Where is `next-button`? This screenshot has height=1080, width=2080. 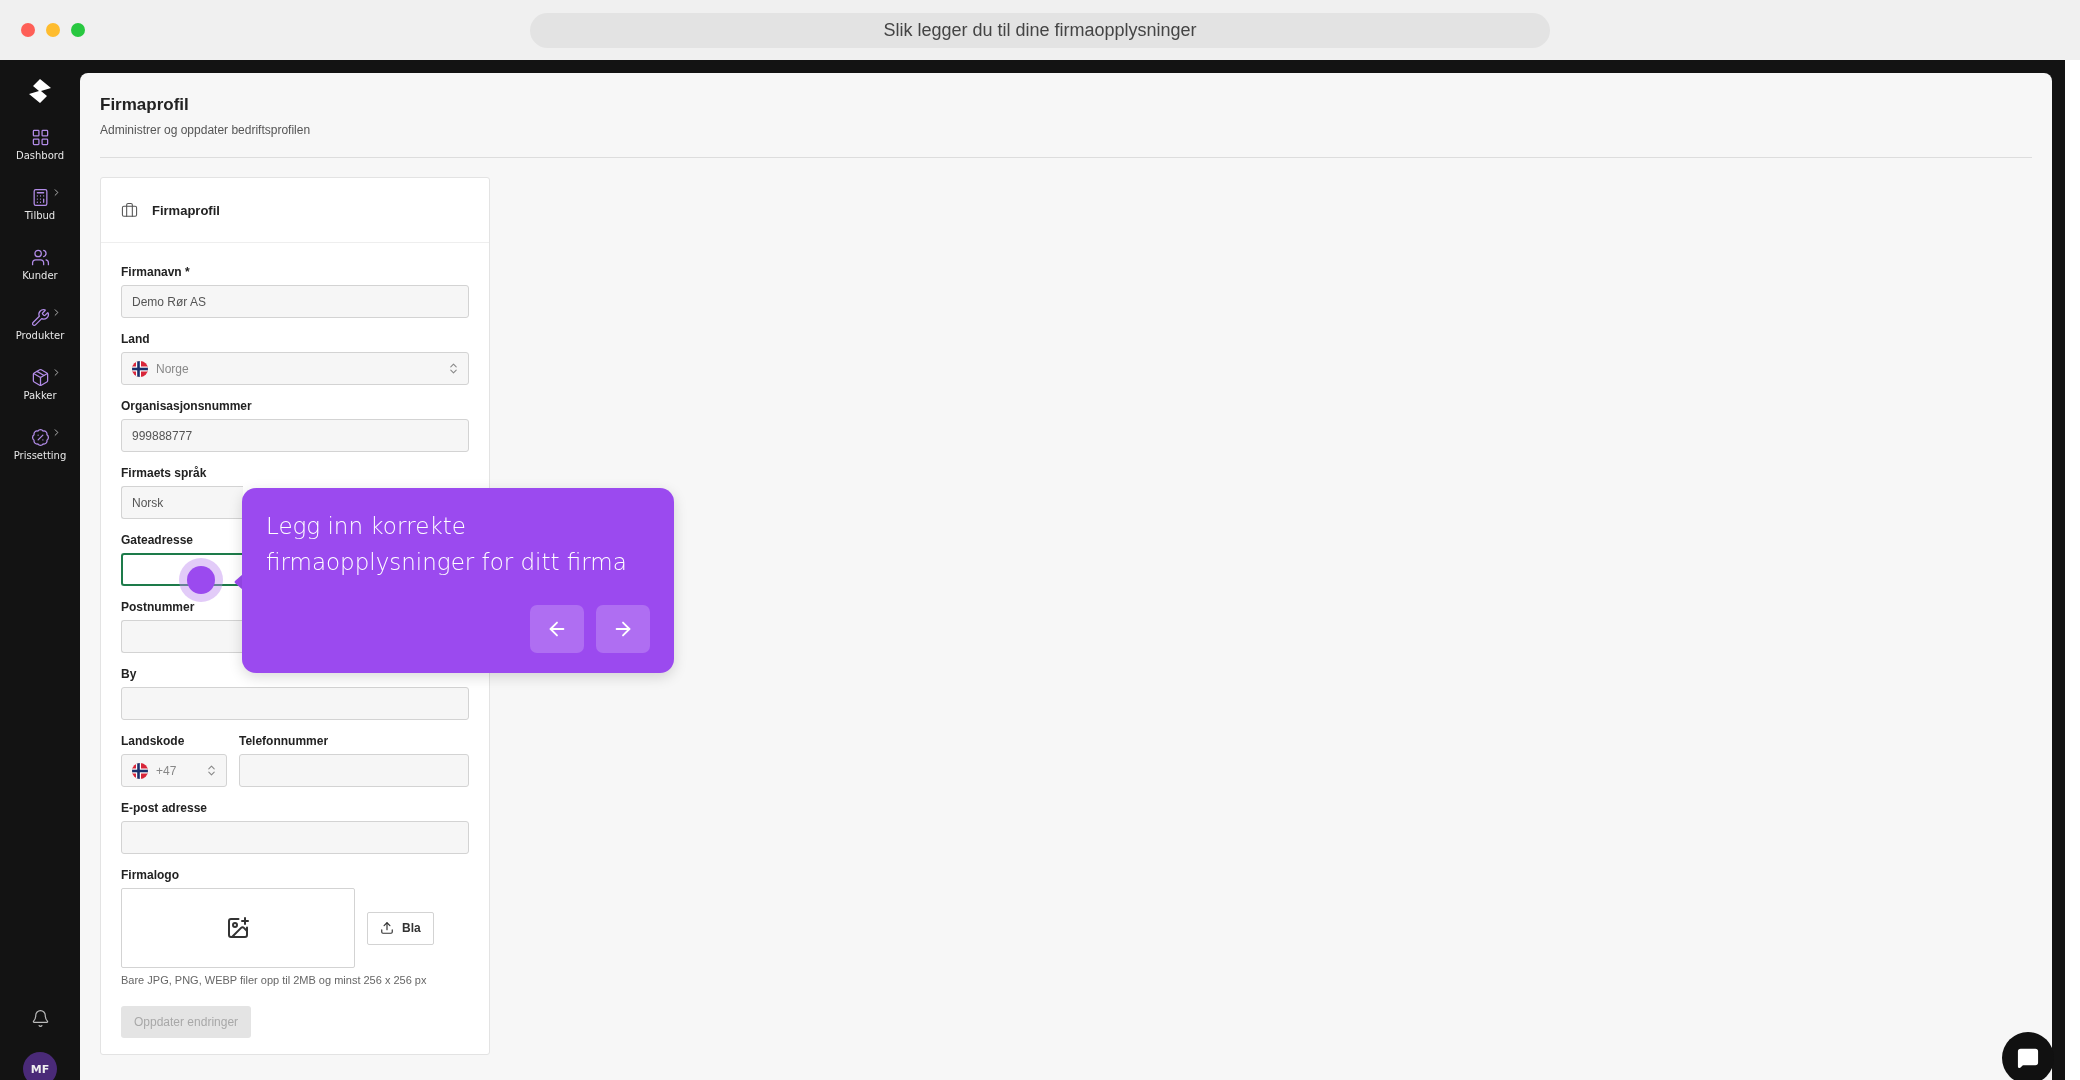
next-button is located at coordinates (623, 629).